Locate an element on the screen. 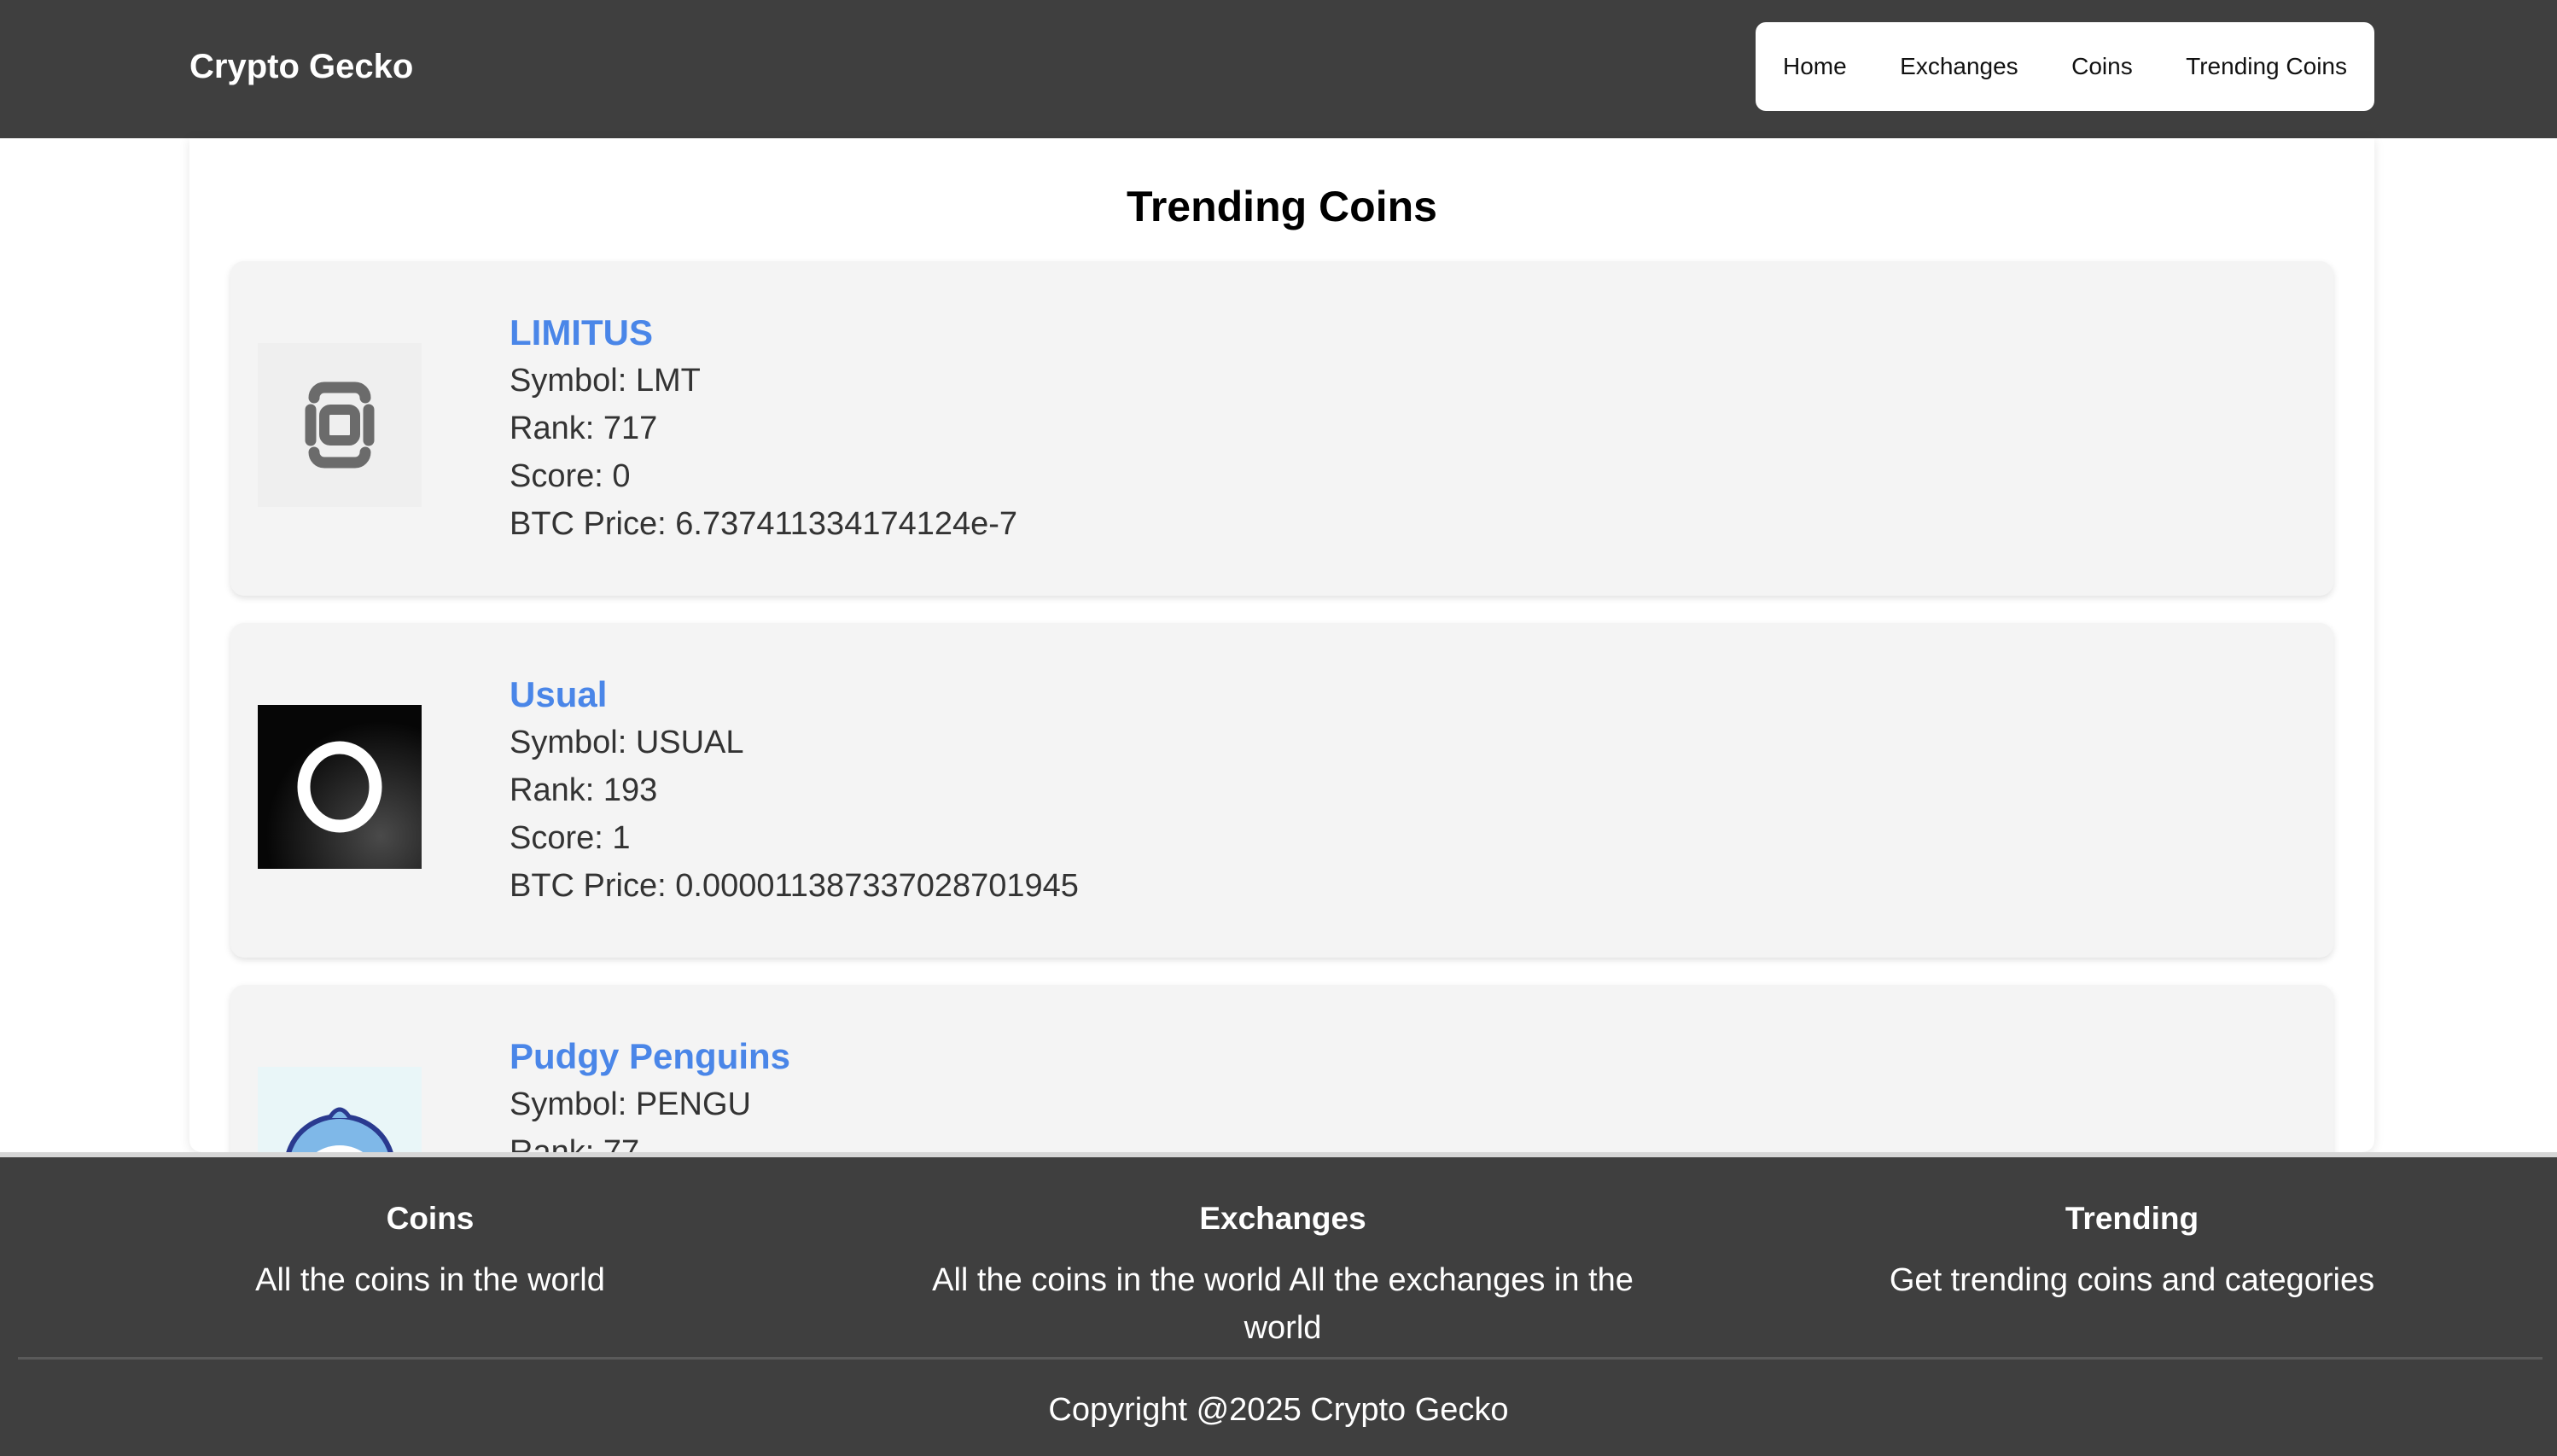  coin-symbol: Symbol: LMT is located at coordinates (605, 381).